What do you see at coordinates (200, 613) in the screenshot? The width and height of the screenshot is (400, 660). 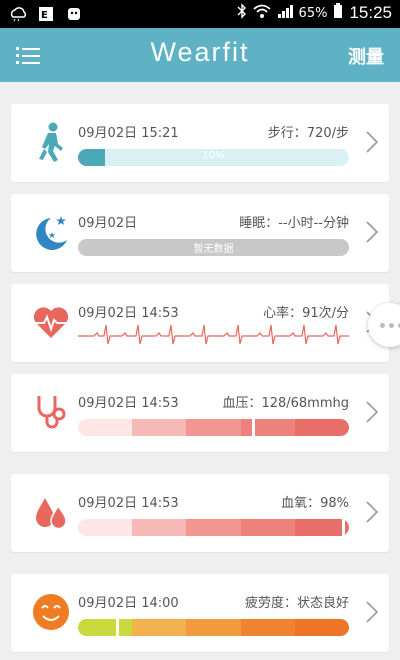 I see `fatigue-card: 09月02日 14:00 疲劳度：状态良好` at bounding box center [200, 613].